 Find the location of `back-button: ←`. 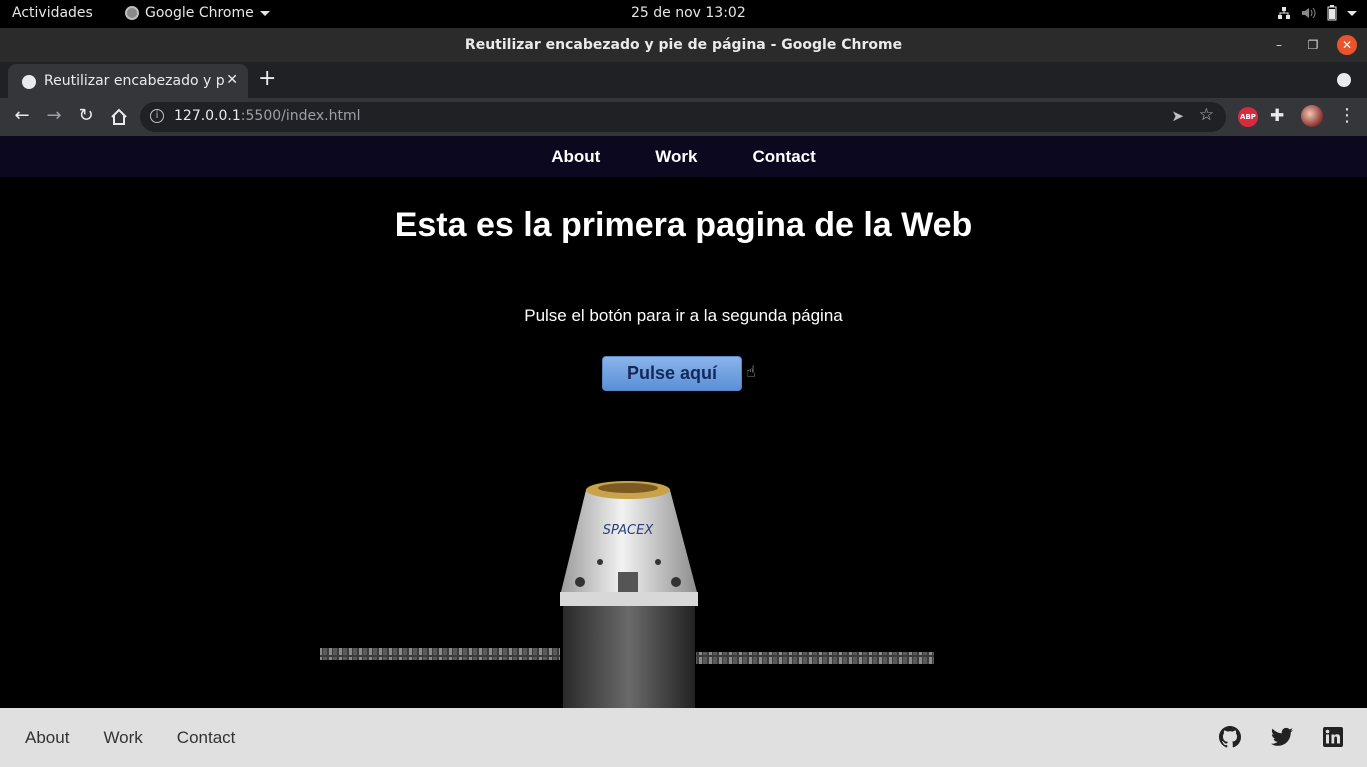

back-button: ← is located at coordinates (22, 115).